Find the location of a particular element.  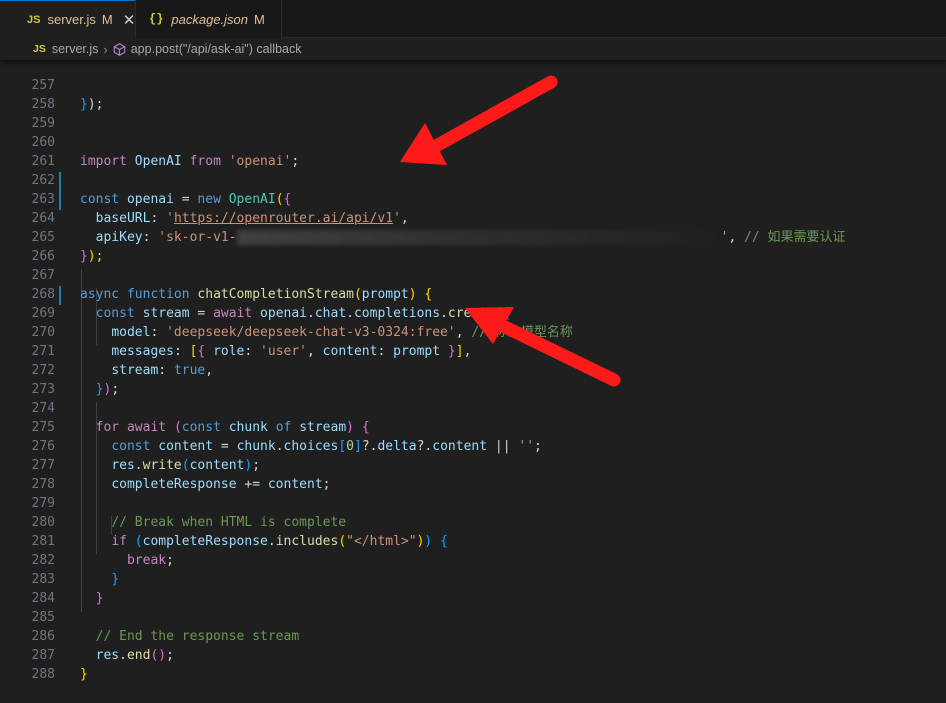

code-line: 277 completeResponse += content; is located at coordinates (473, 464).